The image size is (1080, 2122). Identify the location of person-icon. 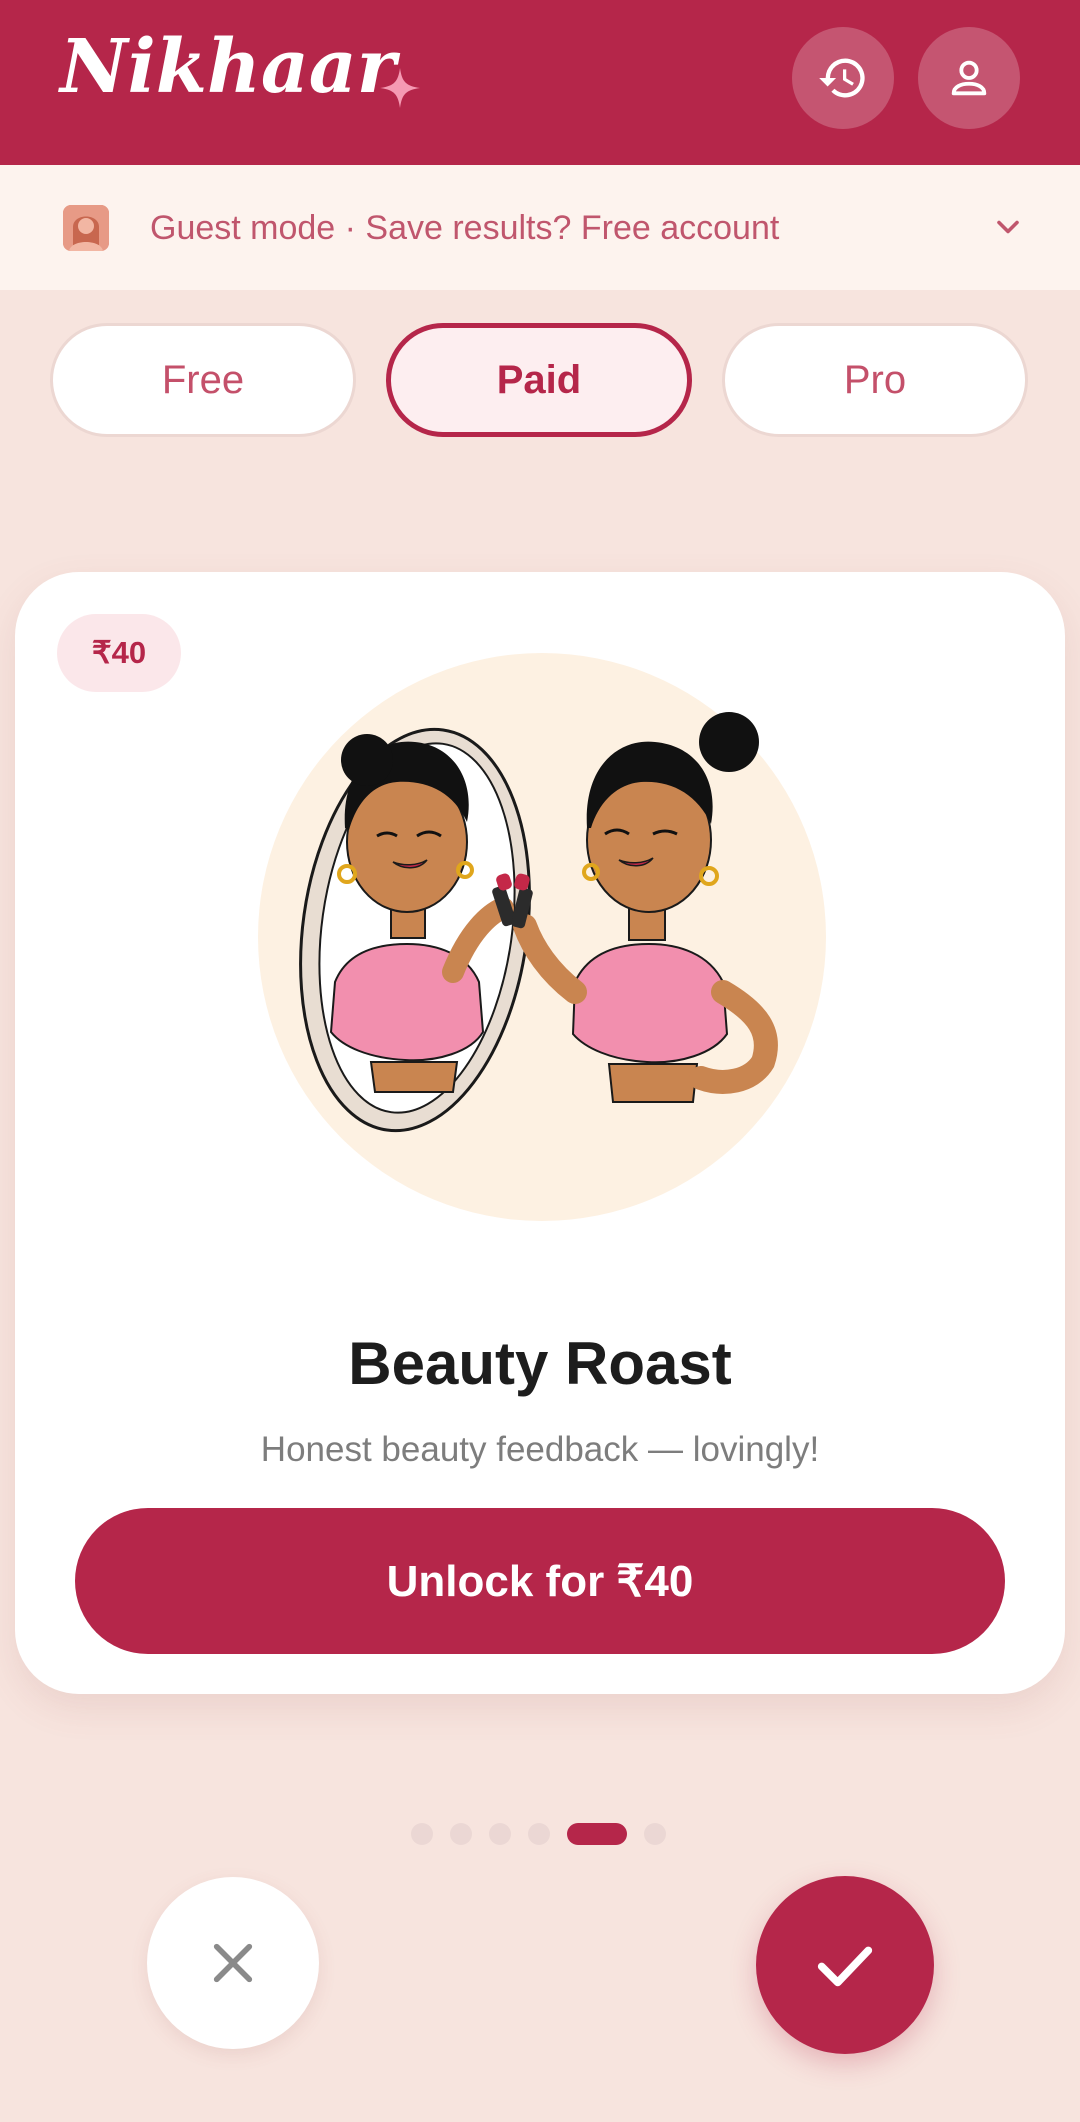
(969, 78).